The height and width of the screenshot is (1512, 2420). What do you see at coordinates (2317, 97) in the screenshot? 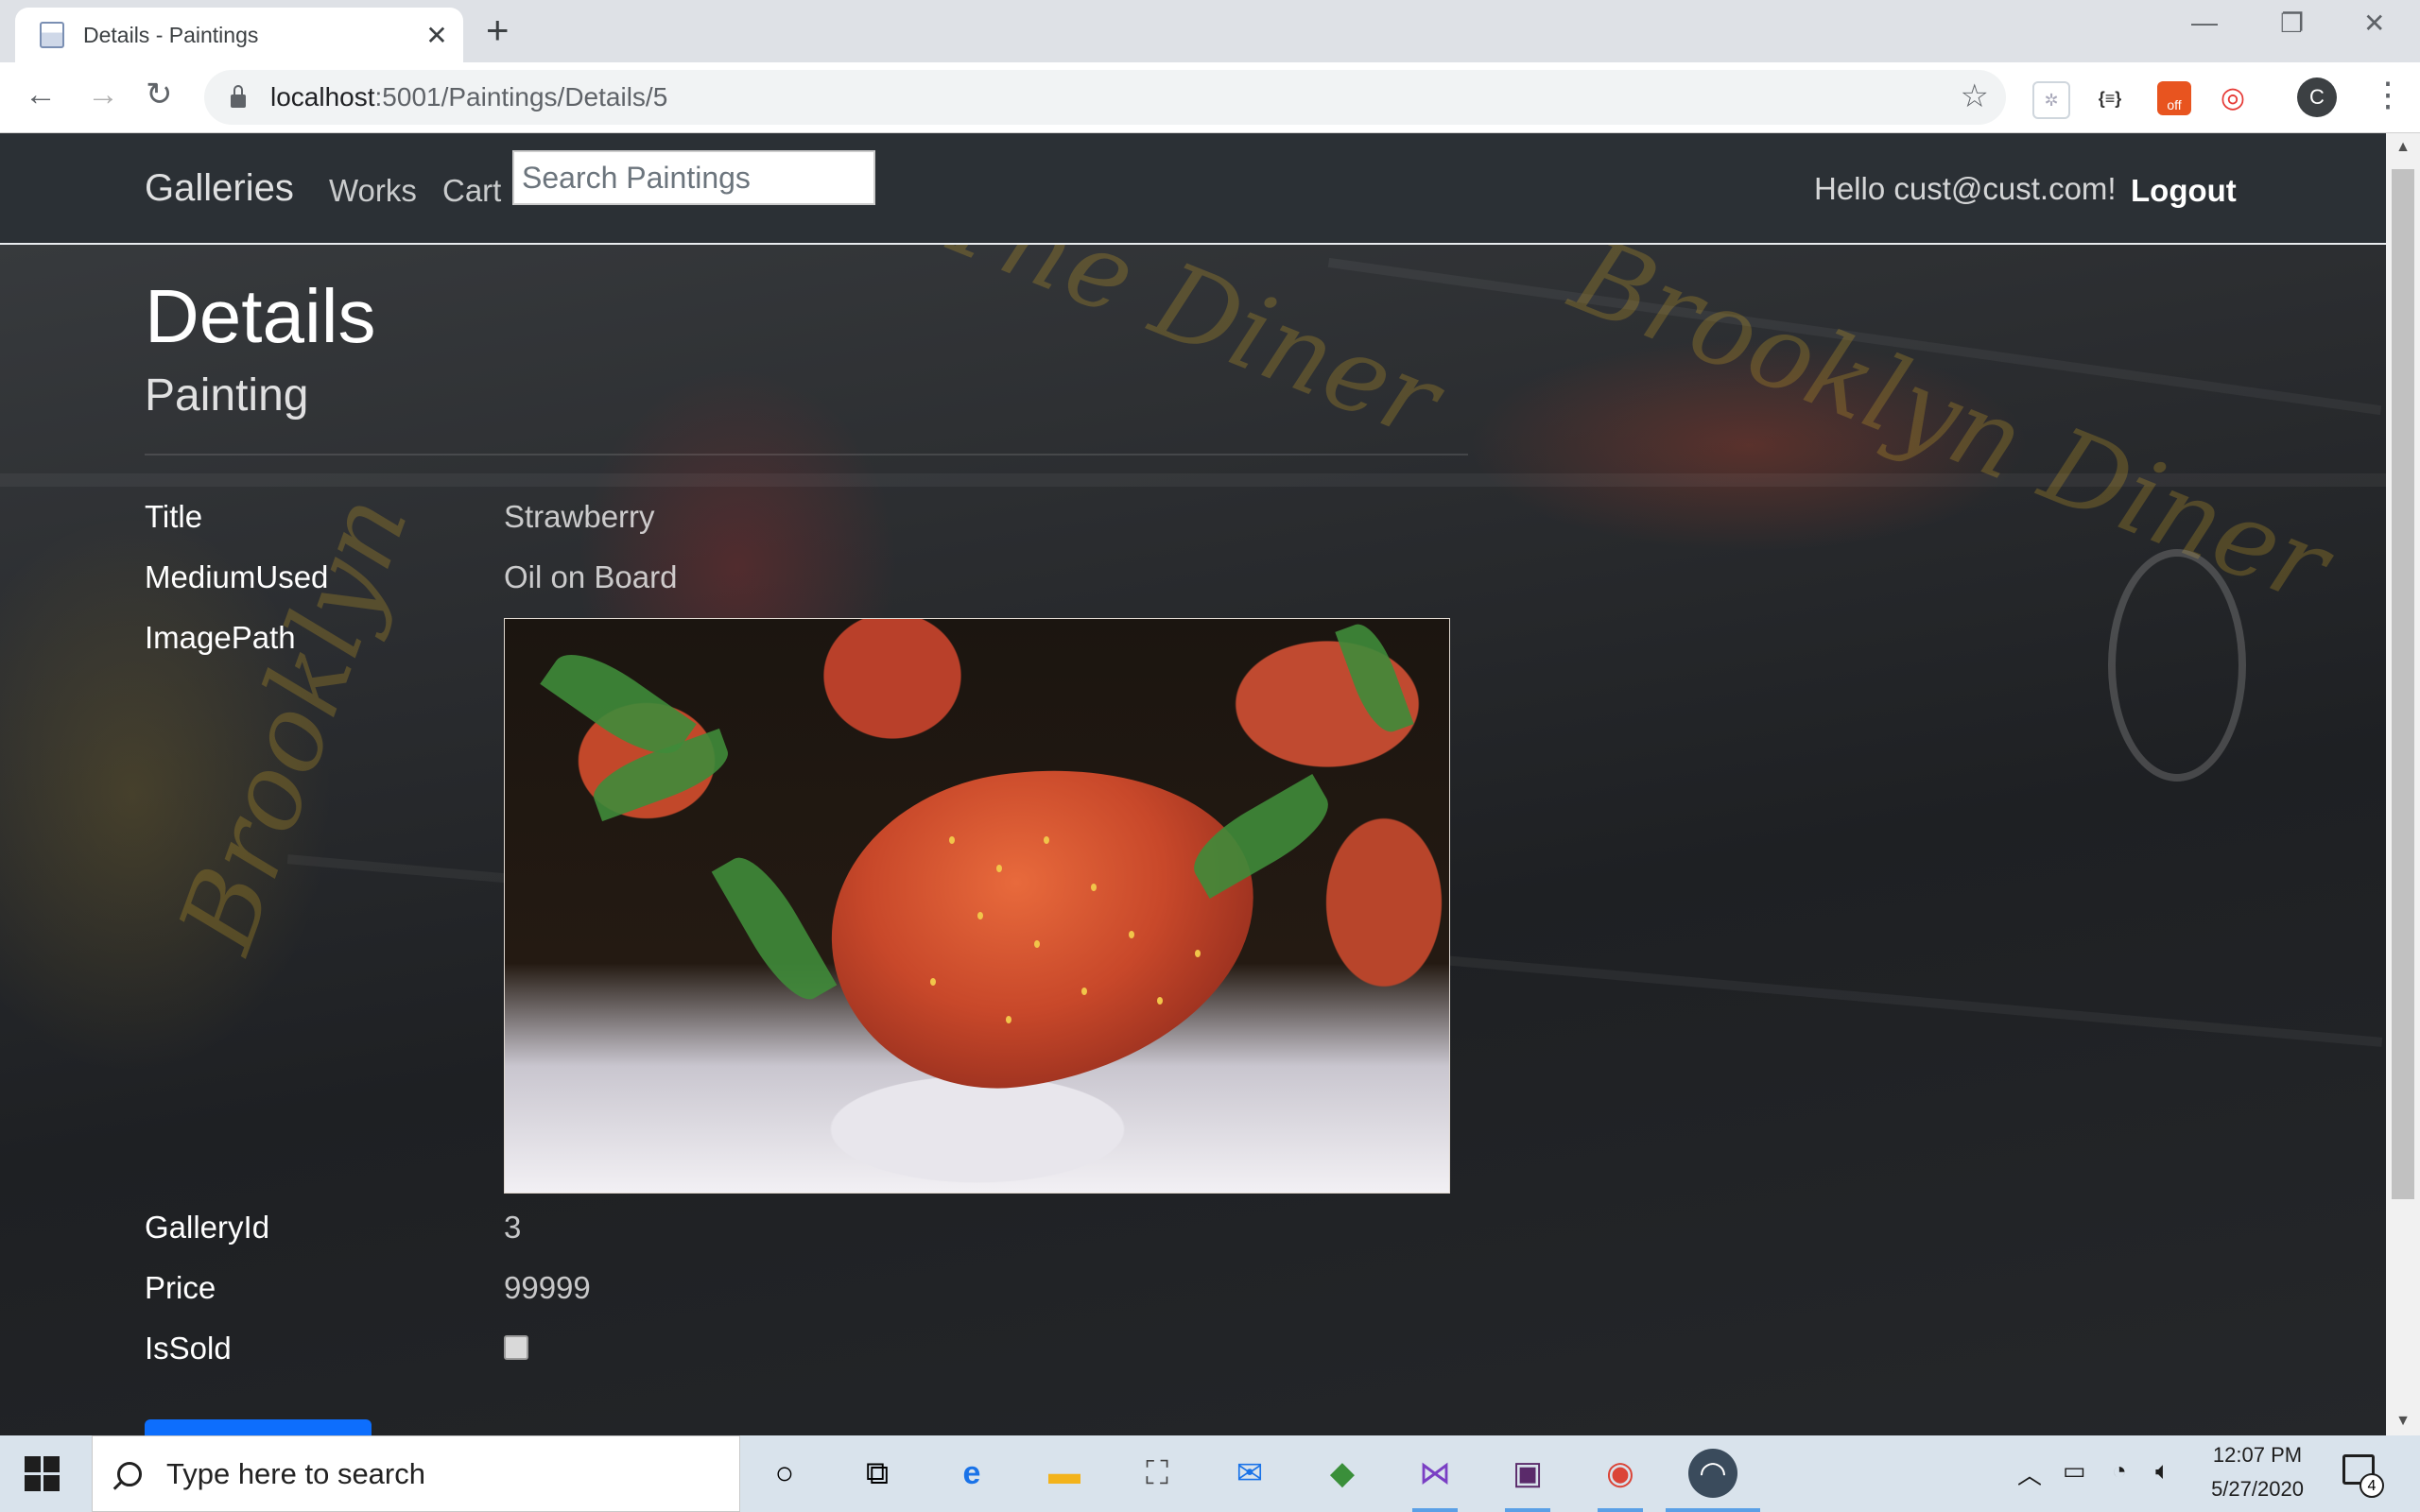
I see `profile-avatar: C` at bounding box center [2317, 97].